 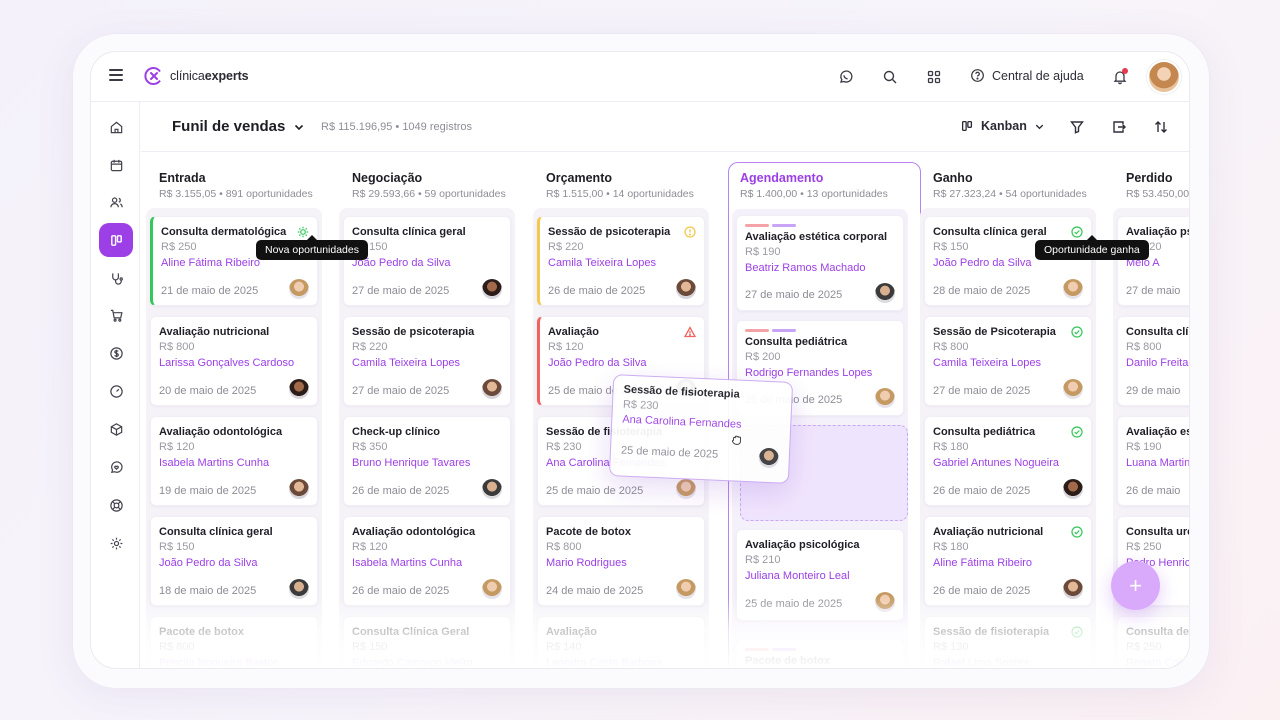 I want to click on check-circle-icon, so click(x=1077, y=332).